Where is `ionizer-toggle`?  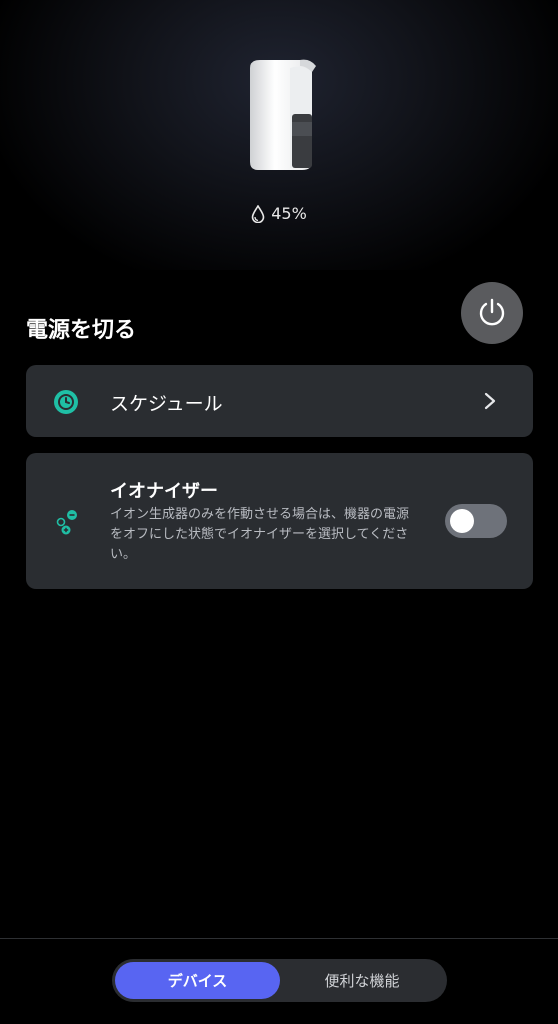
ionizer-toggle is located at coordinates (476, 521).